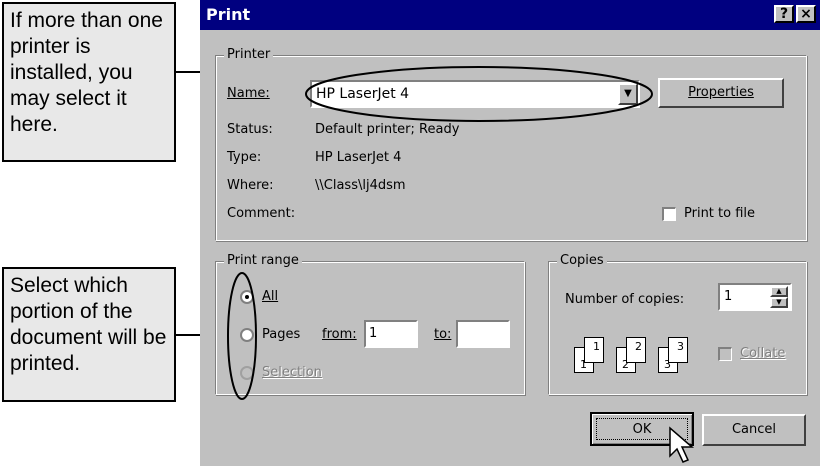  What do you see at coordinates (248, 93) in the screenshot?
I see `name-label: Name:` at bounding box center [248, 93].